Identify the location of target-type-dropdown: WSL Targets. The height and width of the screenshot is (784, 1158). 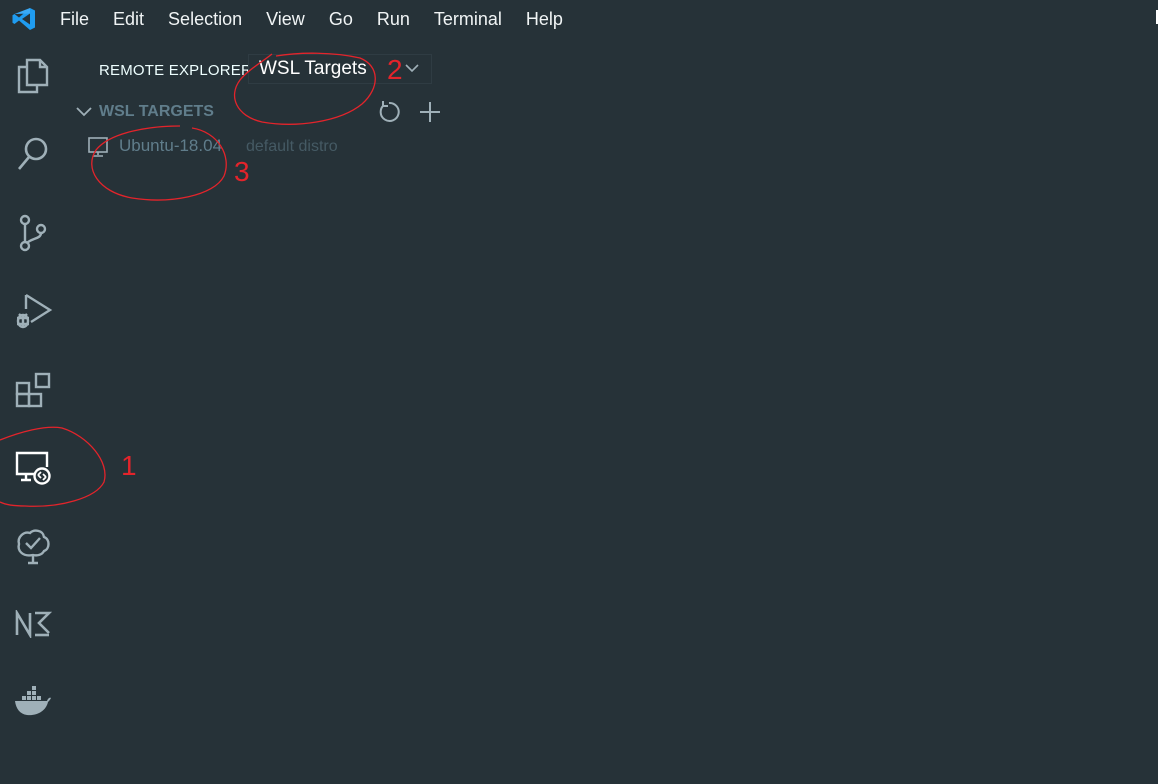
(340, 69).